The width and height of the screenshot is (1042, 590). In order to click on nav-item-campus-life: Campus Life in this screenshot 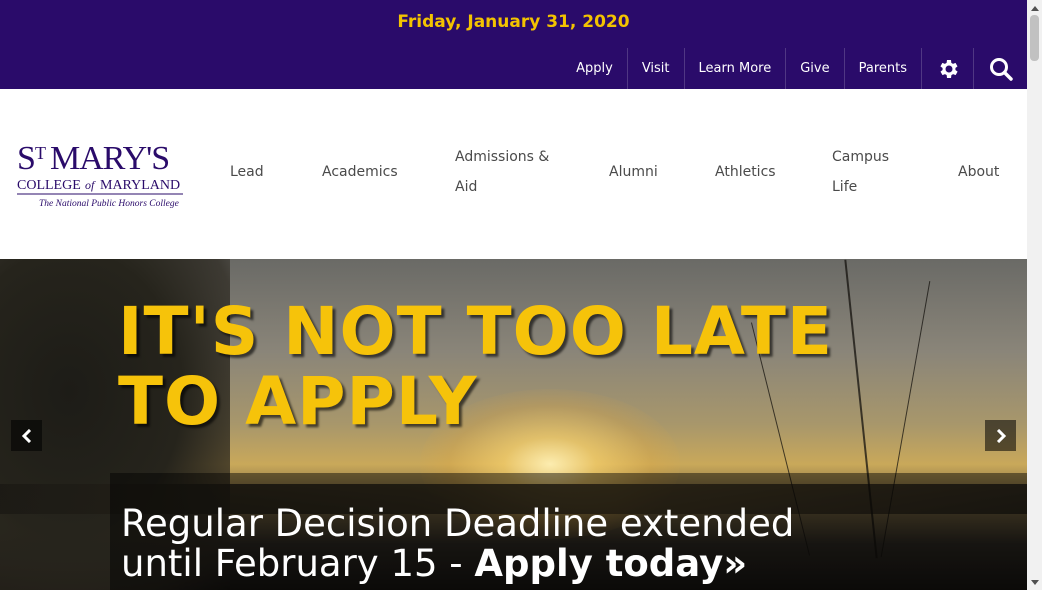, I will do `click(860, 172)`.